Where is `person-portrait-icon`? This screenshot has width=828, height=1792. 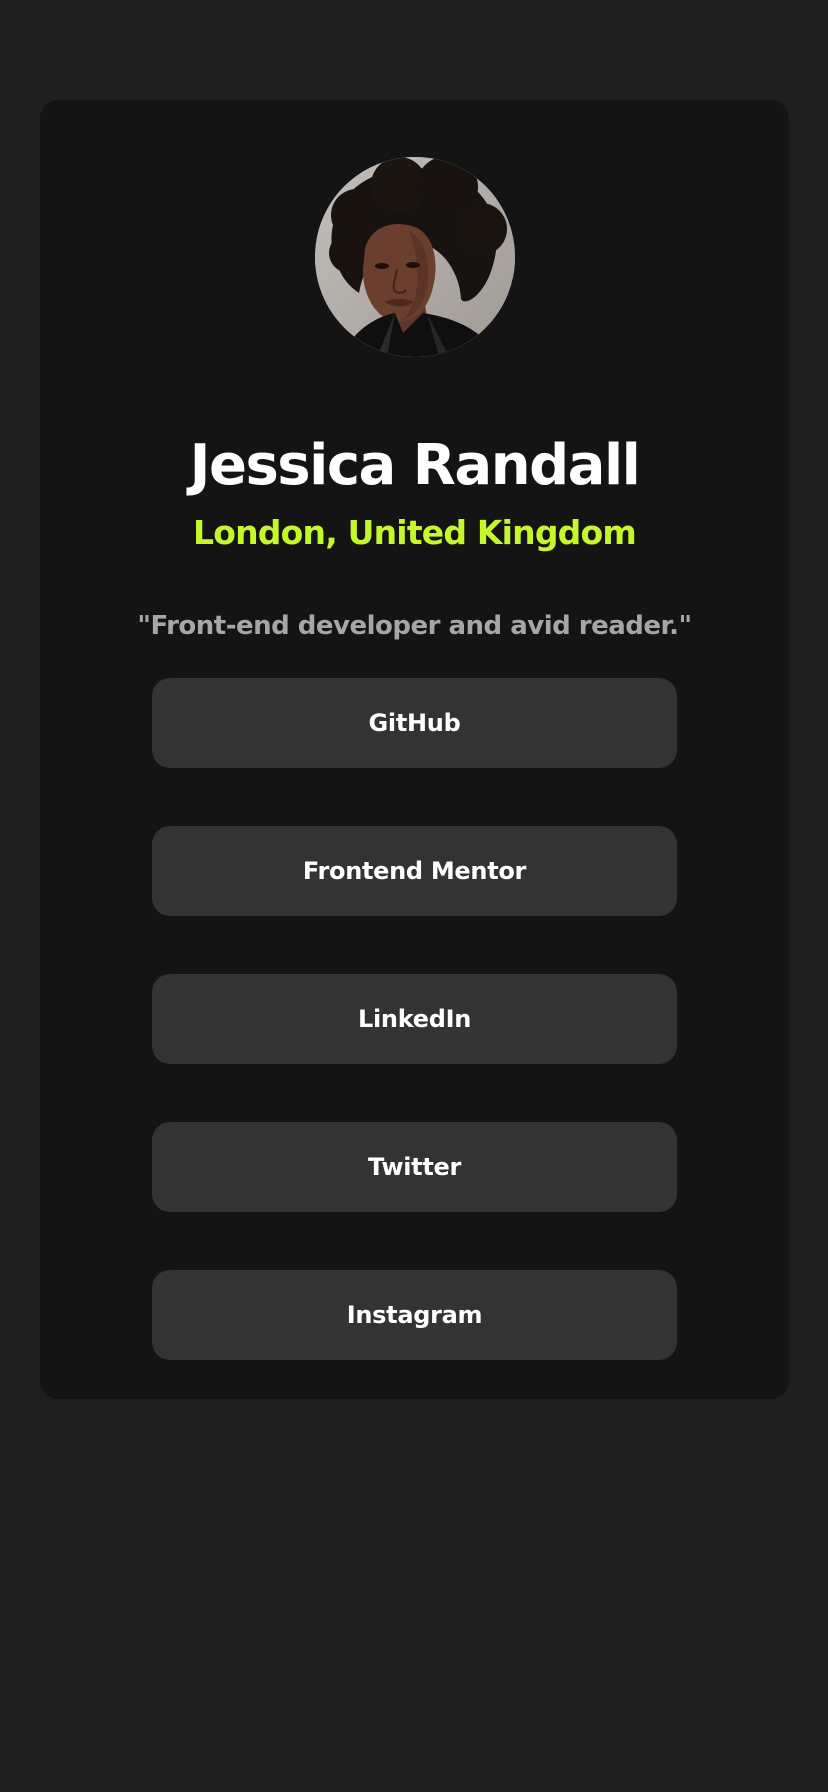
person-portrait-icon is located at coordinates (415, 257).